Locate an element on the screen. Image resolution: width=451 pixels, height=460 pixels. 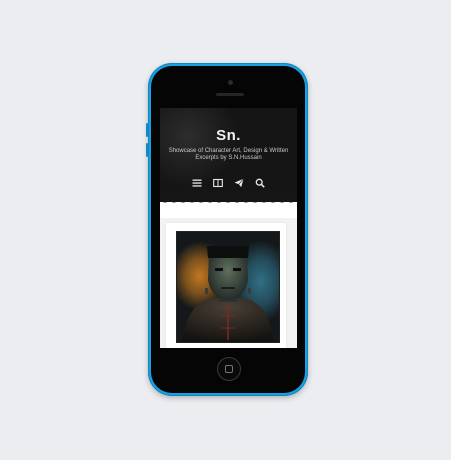
front-camera is located at coordinates (230, 82).